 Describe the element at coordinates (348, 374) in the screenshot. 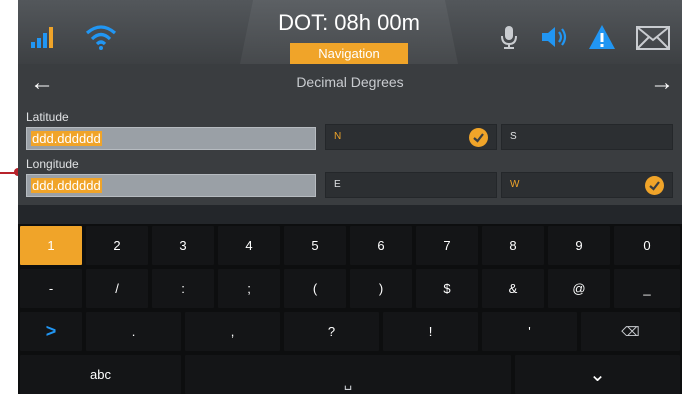

I see `space-key: ␣` at that location.